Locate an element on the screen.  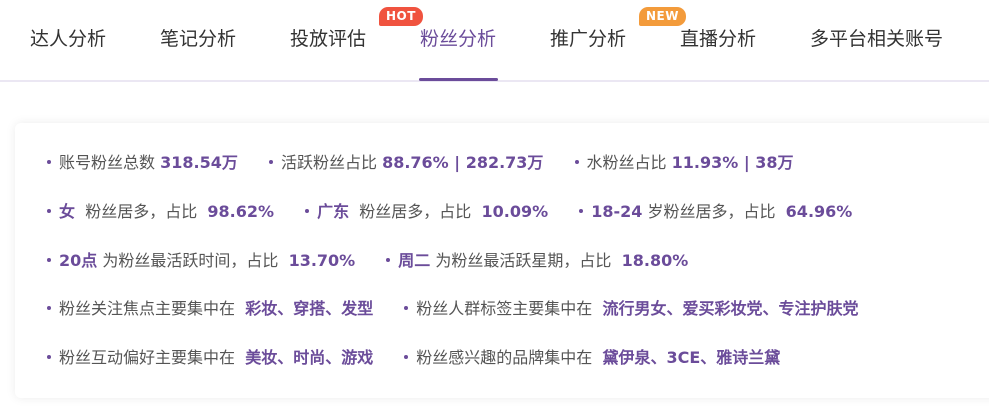
stat-gender: 女 粉丝居多，占比 98.62% is located at coordinates (160, 212).